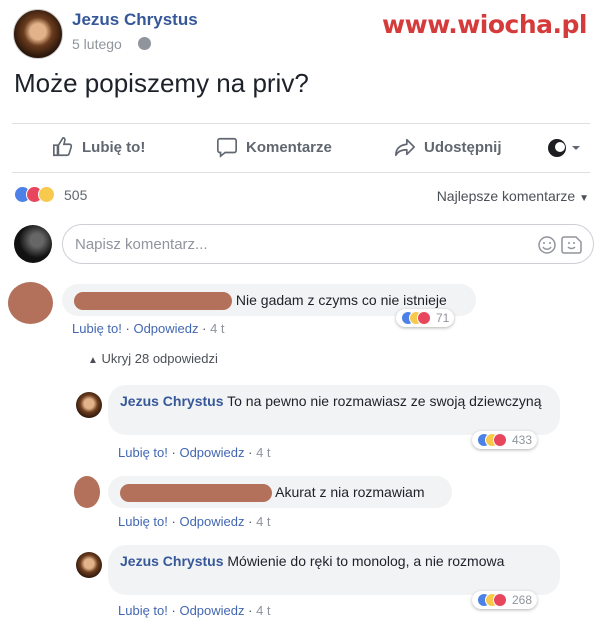 Image resolution: width=601 pixels, height=624 pixels. What do you see at coordinates (97, 328) in the screenshot?
I see `comment-like-link: Lubię to!` at bounding box center [97, 328].